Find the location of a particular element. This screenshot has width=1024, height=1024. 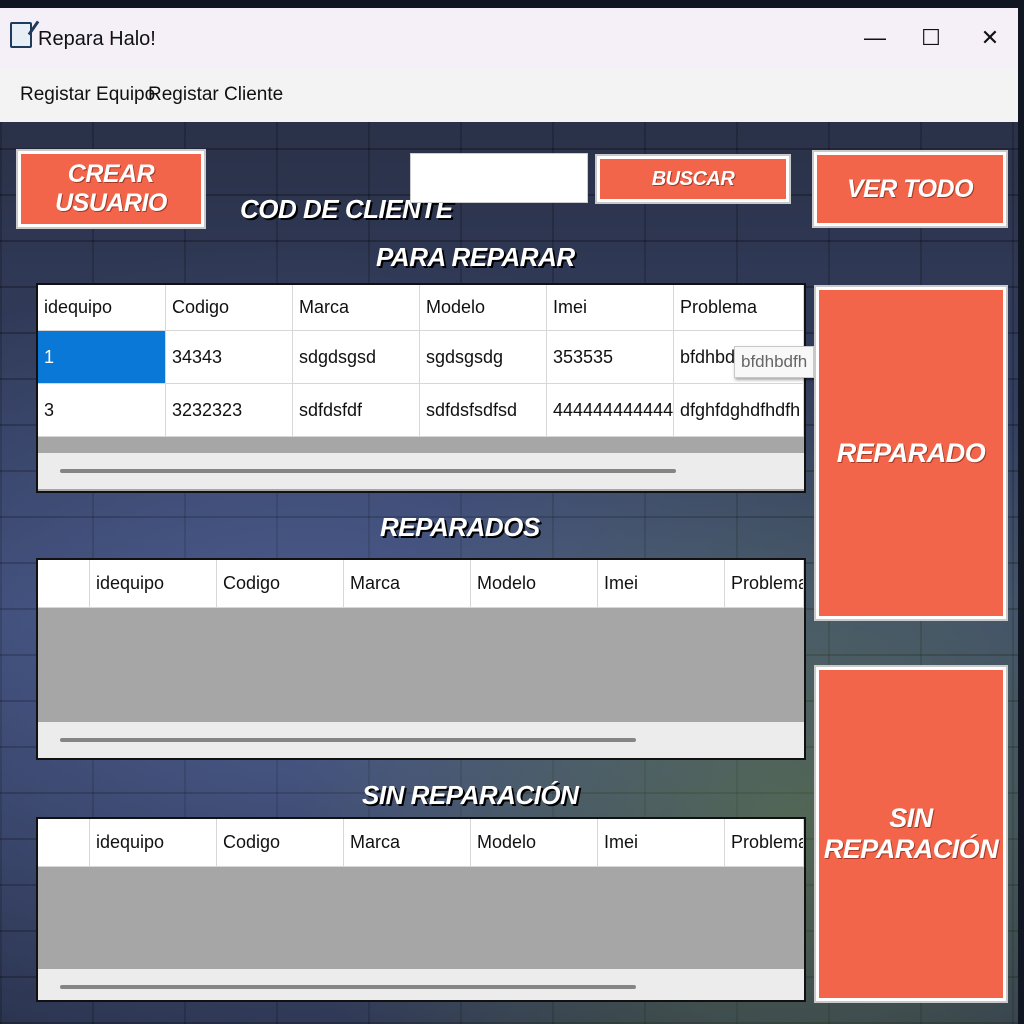

sin-reparacion-label: SIN REPARACIÓN is located at coordinates (470, 795).